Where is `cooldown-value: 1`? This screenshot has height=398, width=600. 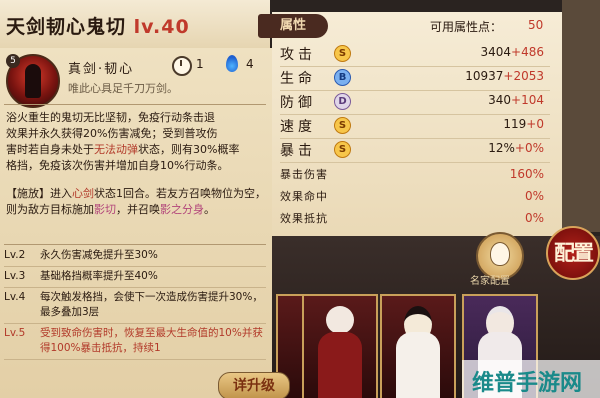
cooldown-value: 1 is located at coordinates (200, 64).